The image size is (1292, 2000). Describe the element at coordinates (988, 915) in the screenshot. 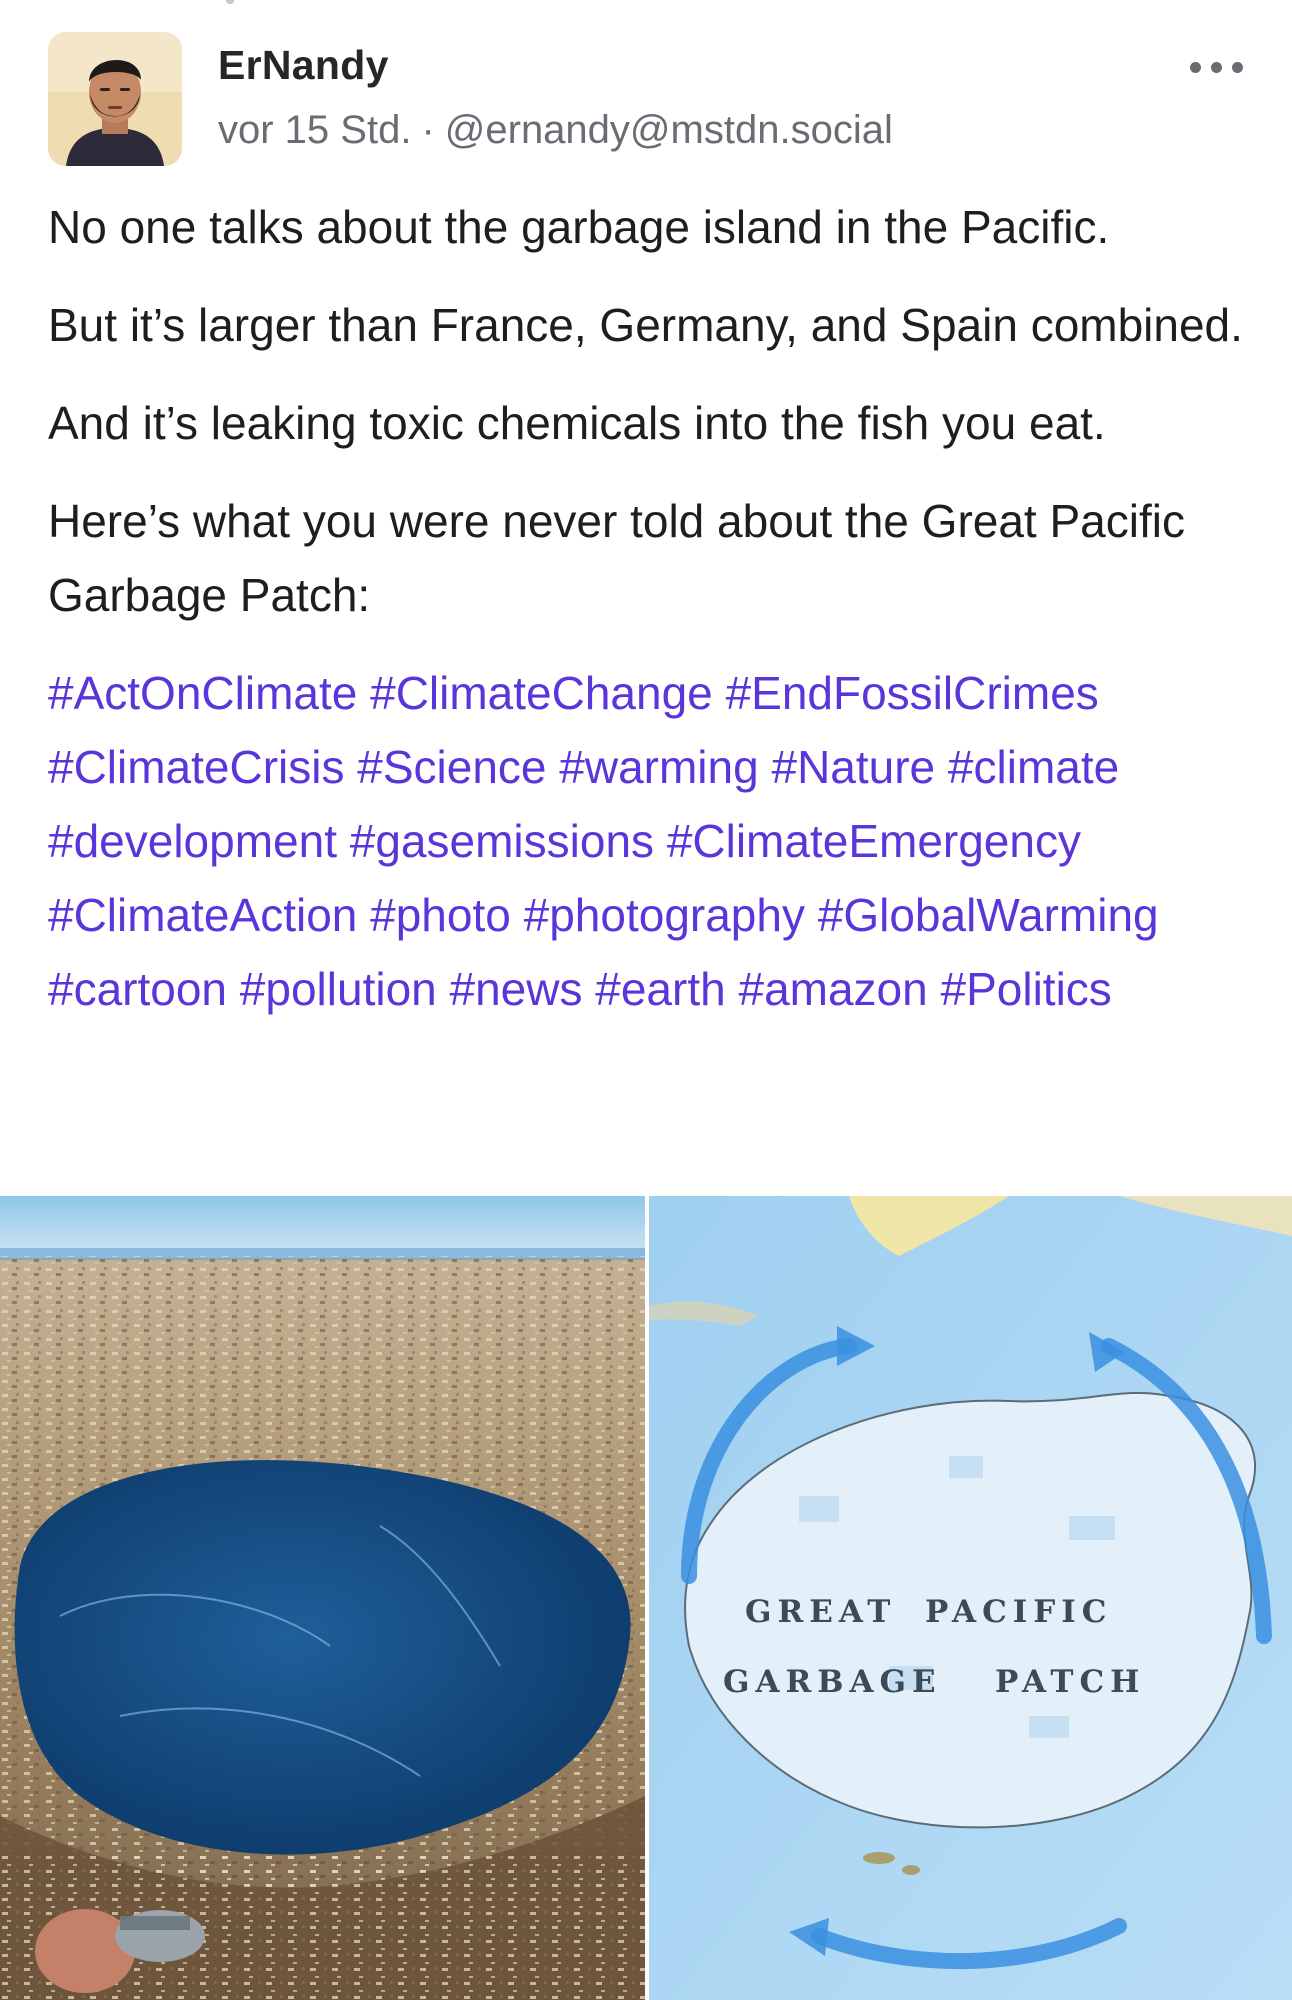

I see `hashtag-link: #GlobalWarming` at that location.